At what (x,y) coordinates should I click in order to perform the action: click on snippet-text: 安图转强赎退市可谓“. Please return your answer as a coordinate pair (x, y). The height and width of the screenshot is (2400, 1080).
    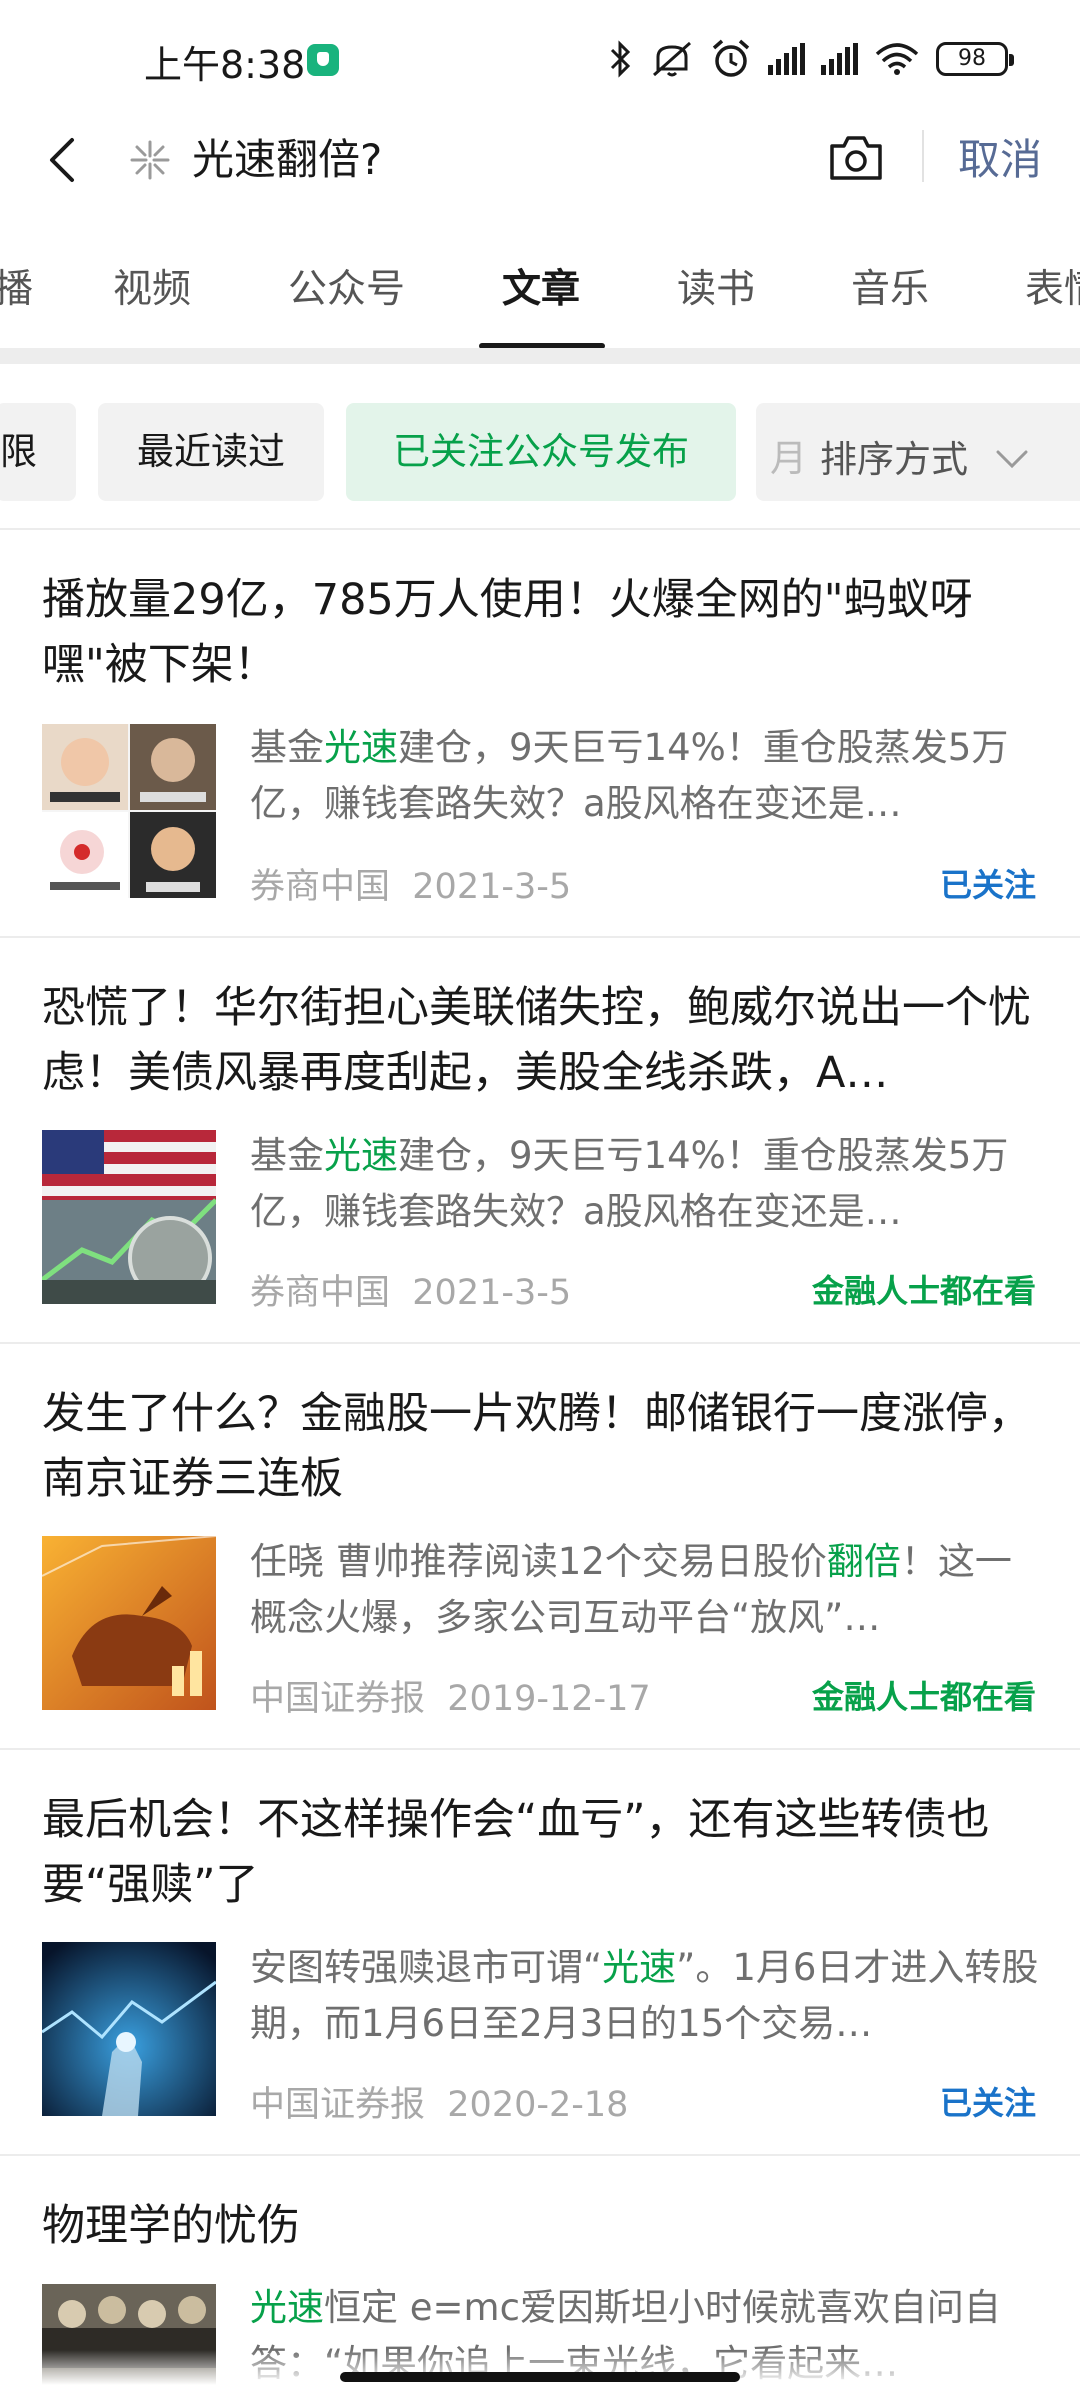
    Looking at the image, I should click on (426, 1967).